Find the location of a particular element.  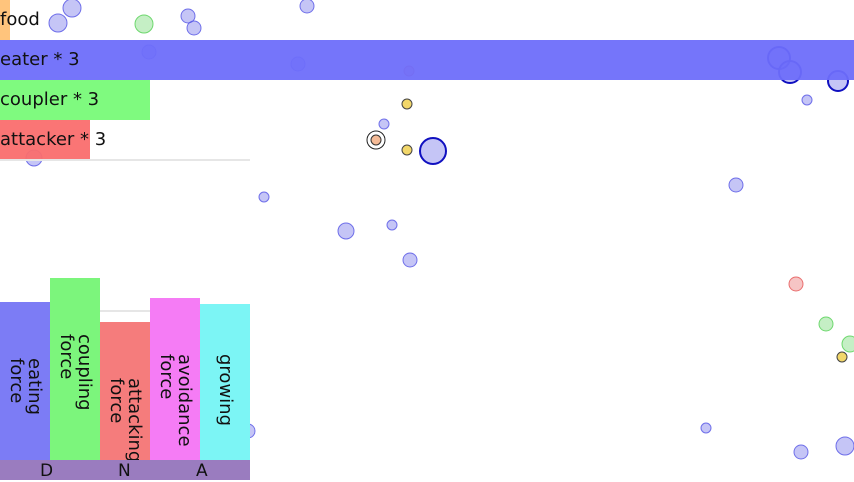

genome-letter-a: A is located at coordinates (202, 471).